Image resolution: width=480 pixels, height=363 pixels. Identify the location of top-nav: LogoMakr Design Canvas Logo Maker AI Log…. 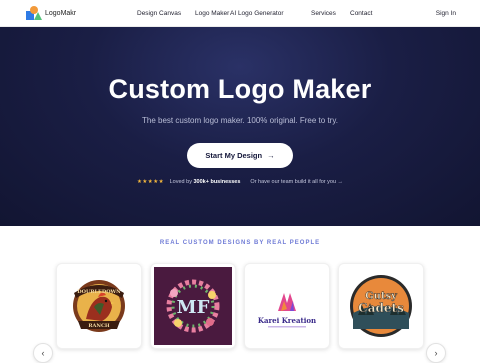
(240, 13).